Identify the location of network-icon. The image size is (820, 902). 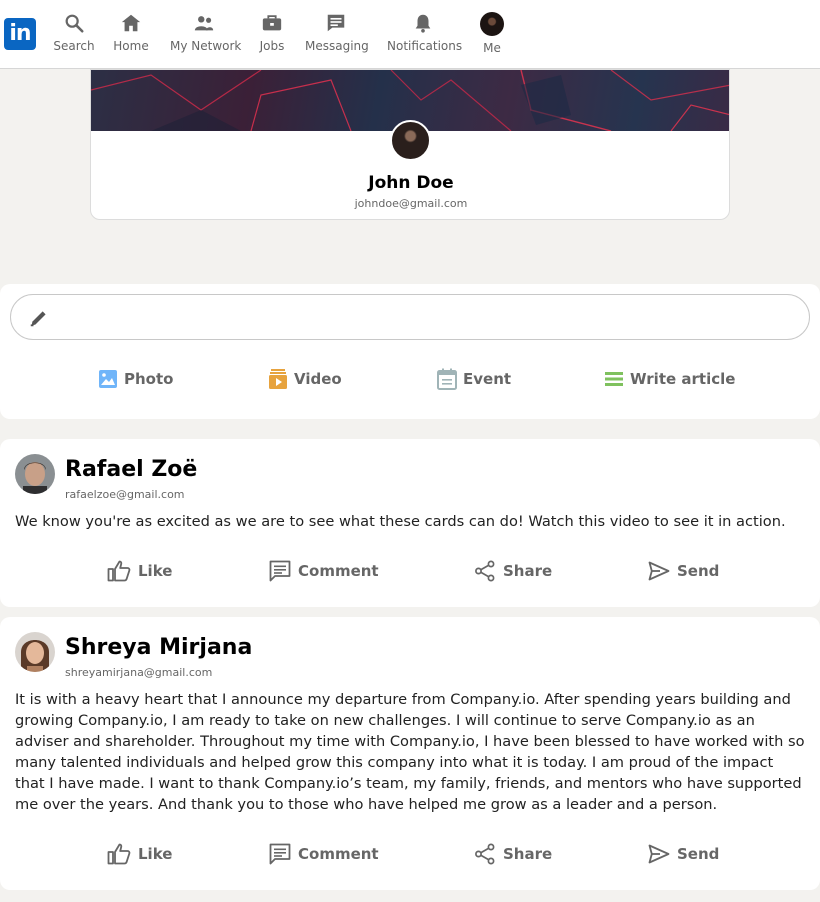
(204, 23).